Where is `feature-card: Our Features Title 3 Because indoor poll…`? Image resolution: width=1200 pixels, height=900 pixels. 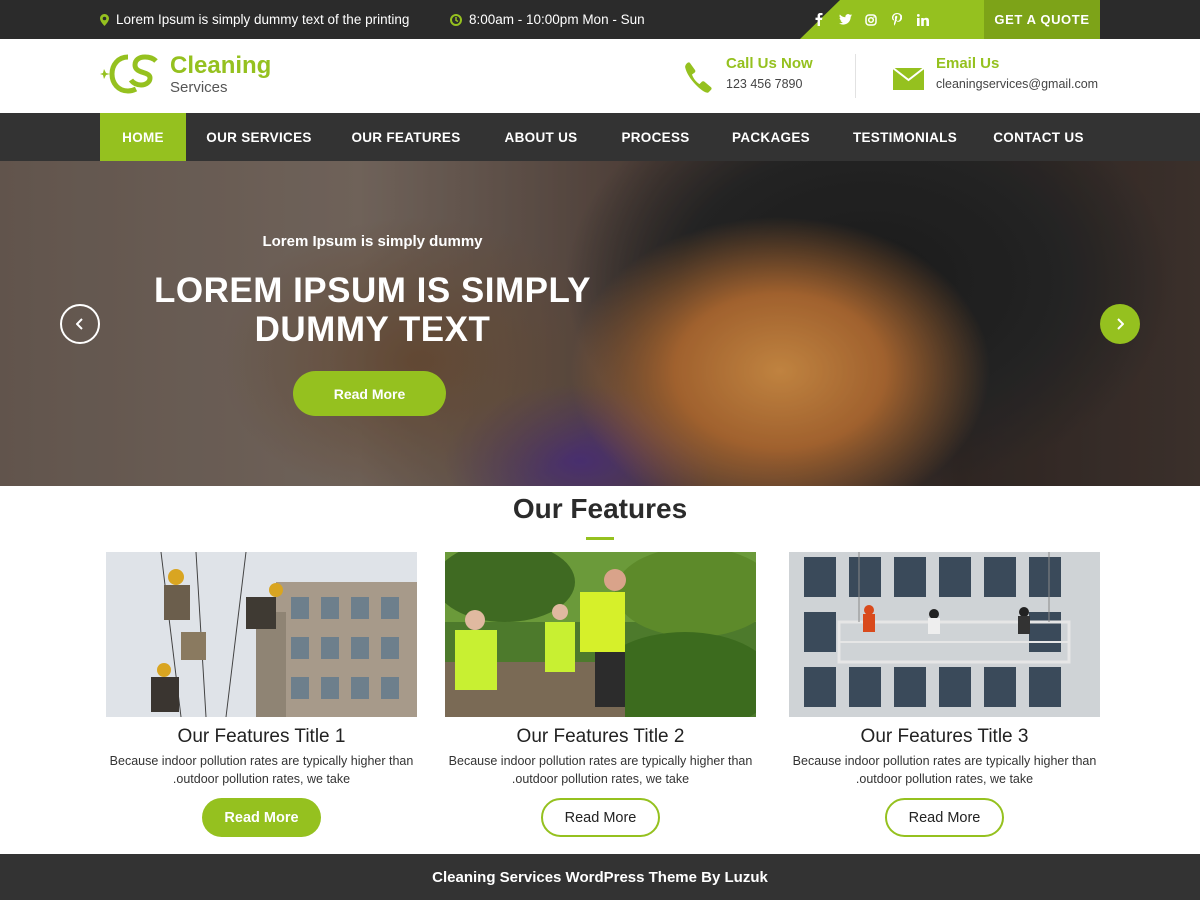
feature-card: Our Features Title 3 Because indoor poll… is located at coordinates (944, 694).